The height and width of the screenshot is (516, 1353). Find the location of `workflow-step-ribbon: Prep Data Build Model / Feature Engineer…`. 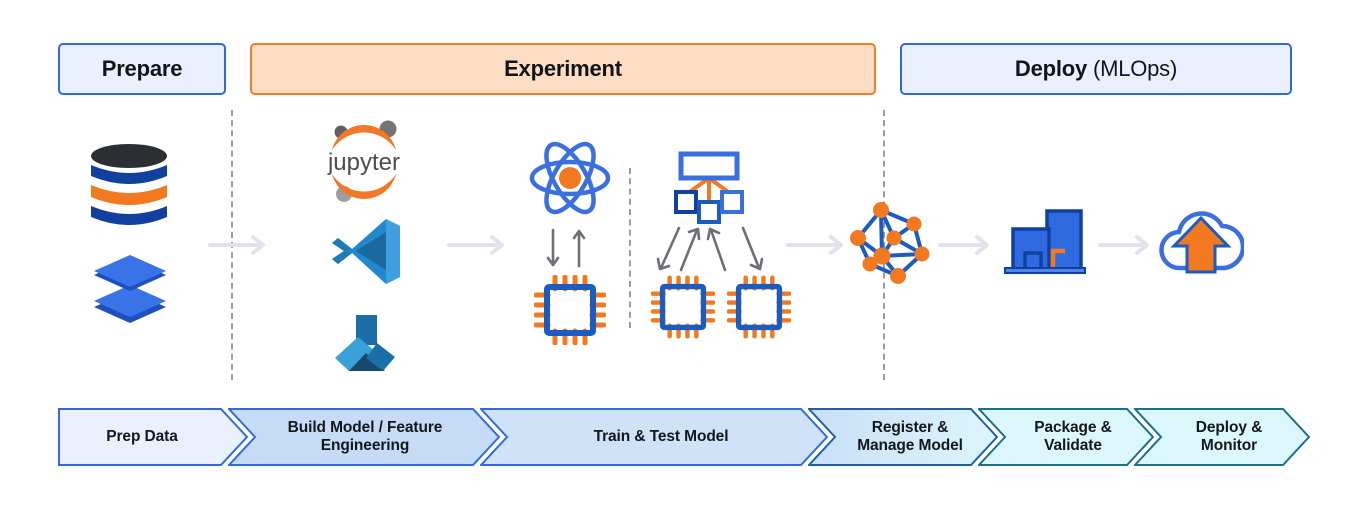

workflow-step-ribbon: Prep Data Build Model / Feature Engineer… is located at coordinates (676, 439).